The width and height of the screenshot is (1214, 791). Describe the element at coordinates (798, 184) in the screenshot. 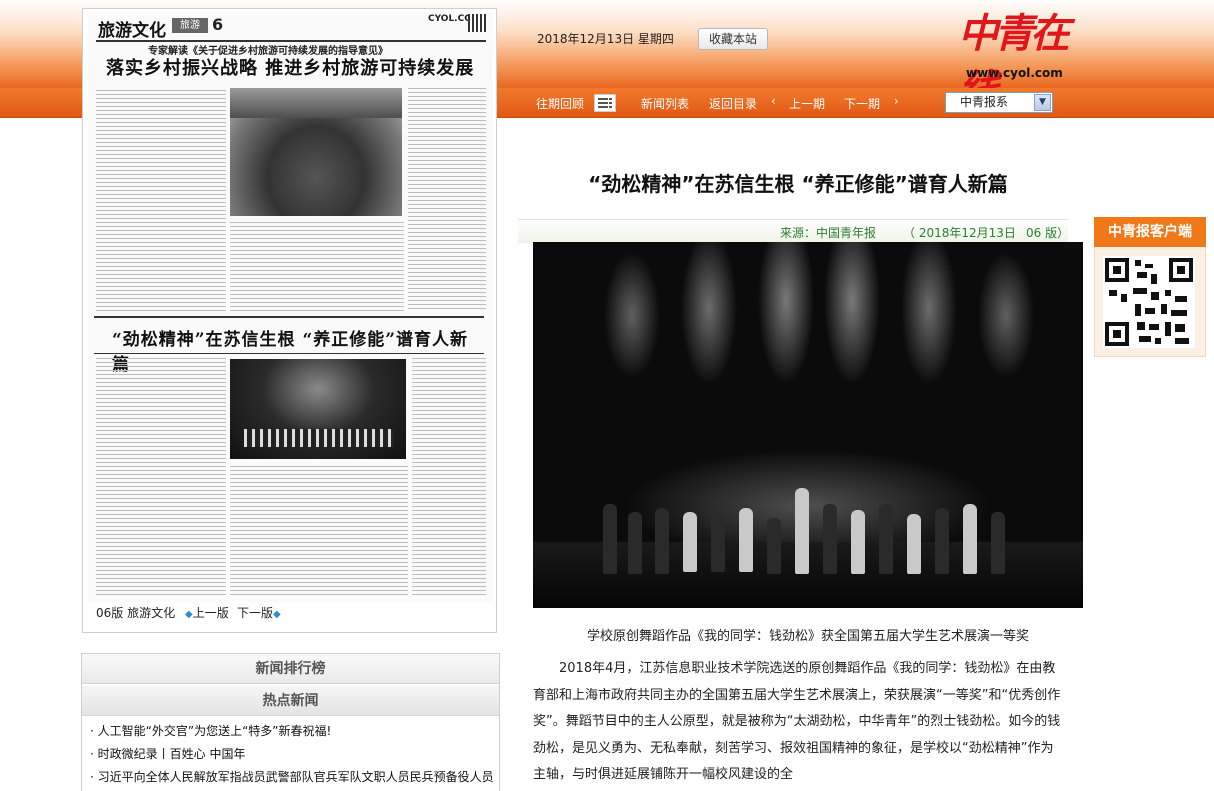

I see `article-title: “劲松精神”在苏信生根 “养正修能”谱育人新篇` at that location.